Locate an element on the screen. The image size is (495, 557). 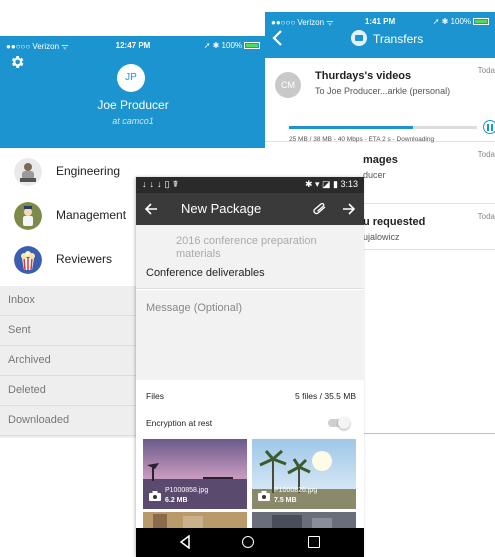
avatar: CM is located at coordinates (288, 85).